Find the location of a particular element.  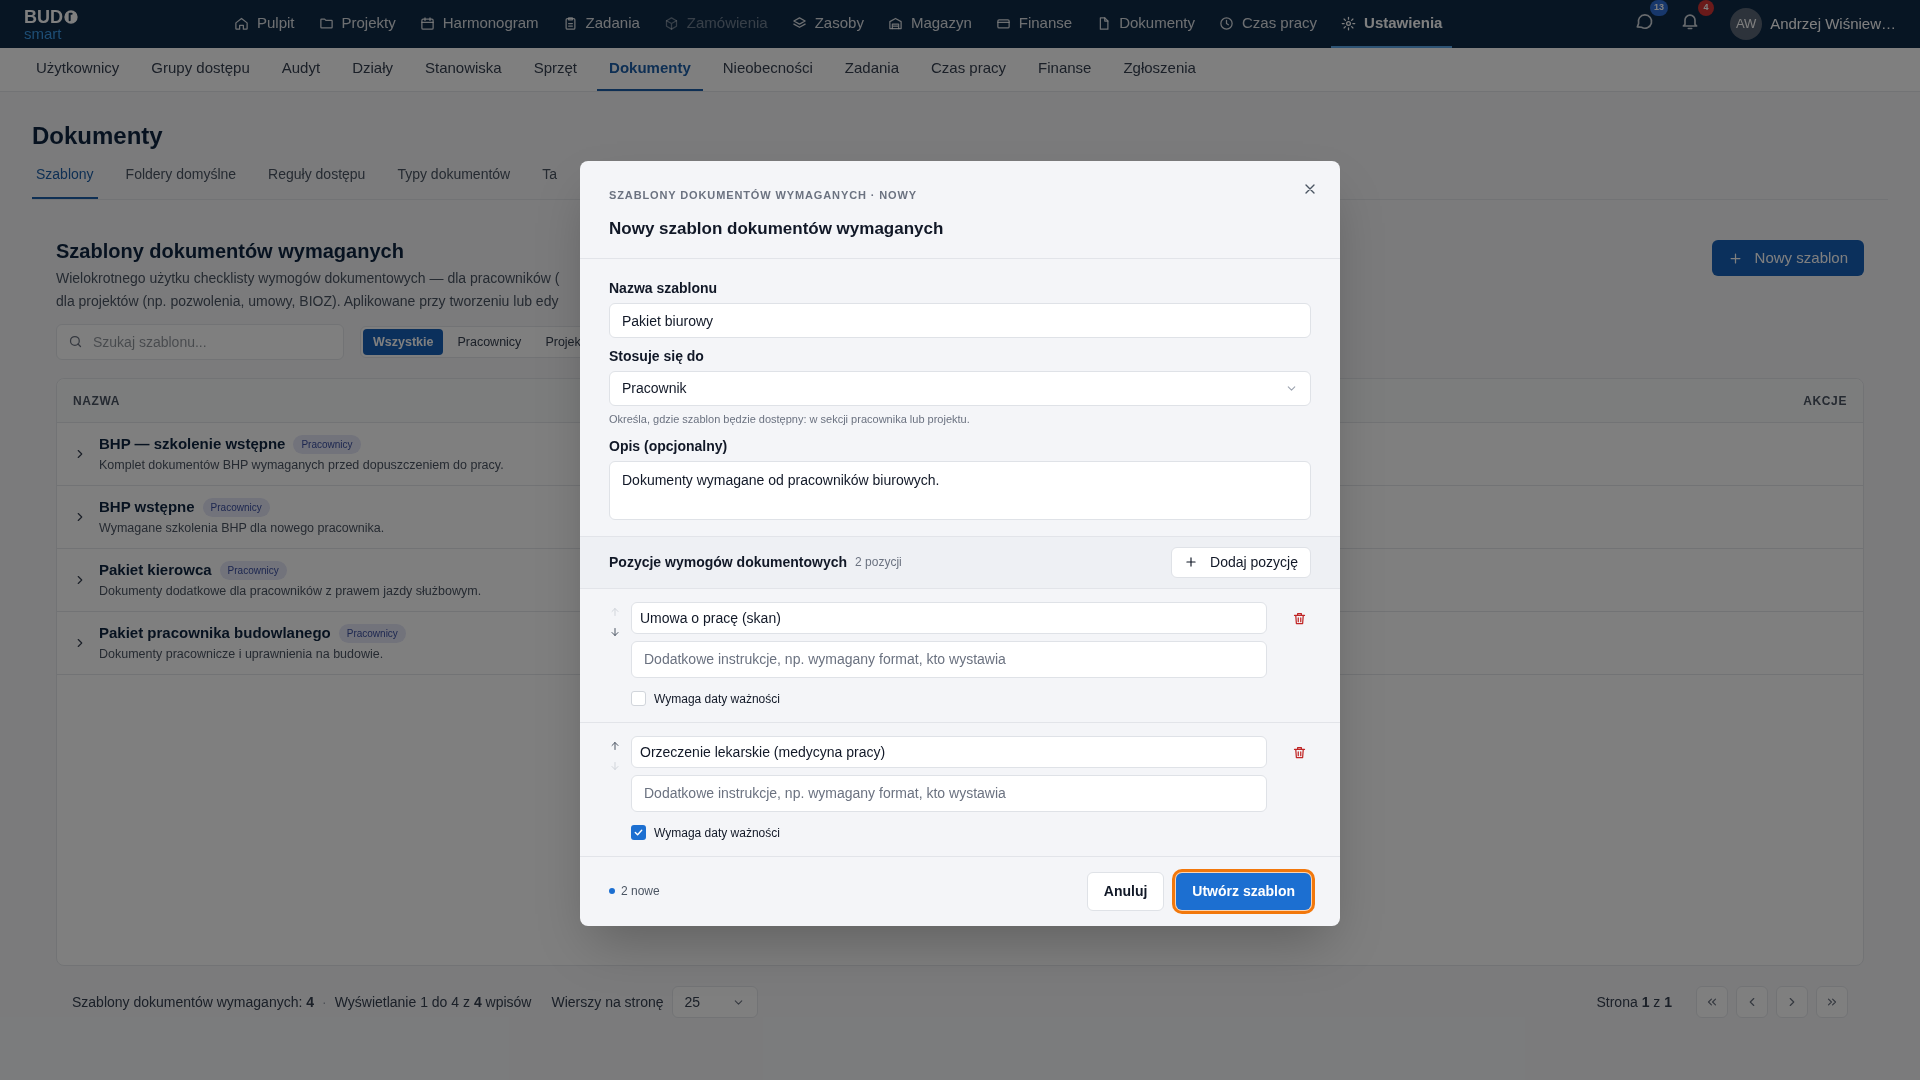

calendar-icon is located at coordinates (427, 23).